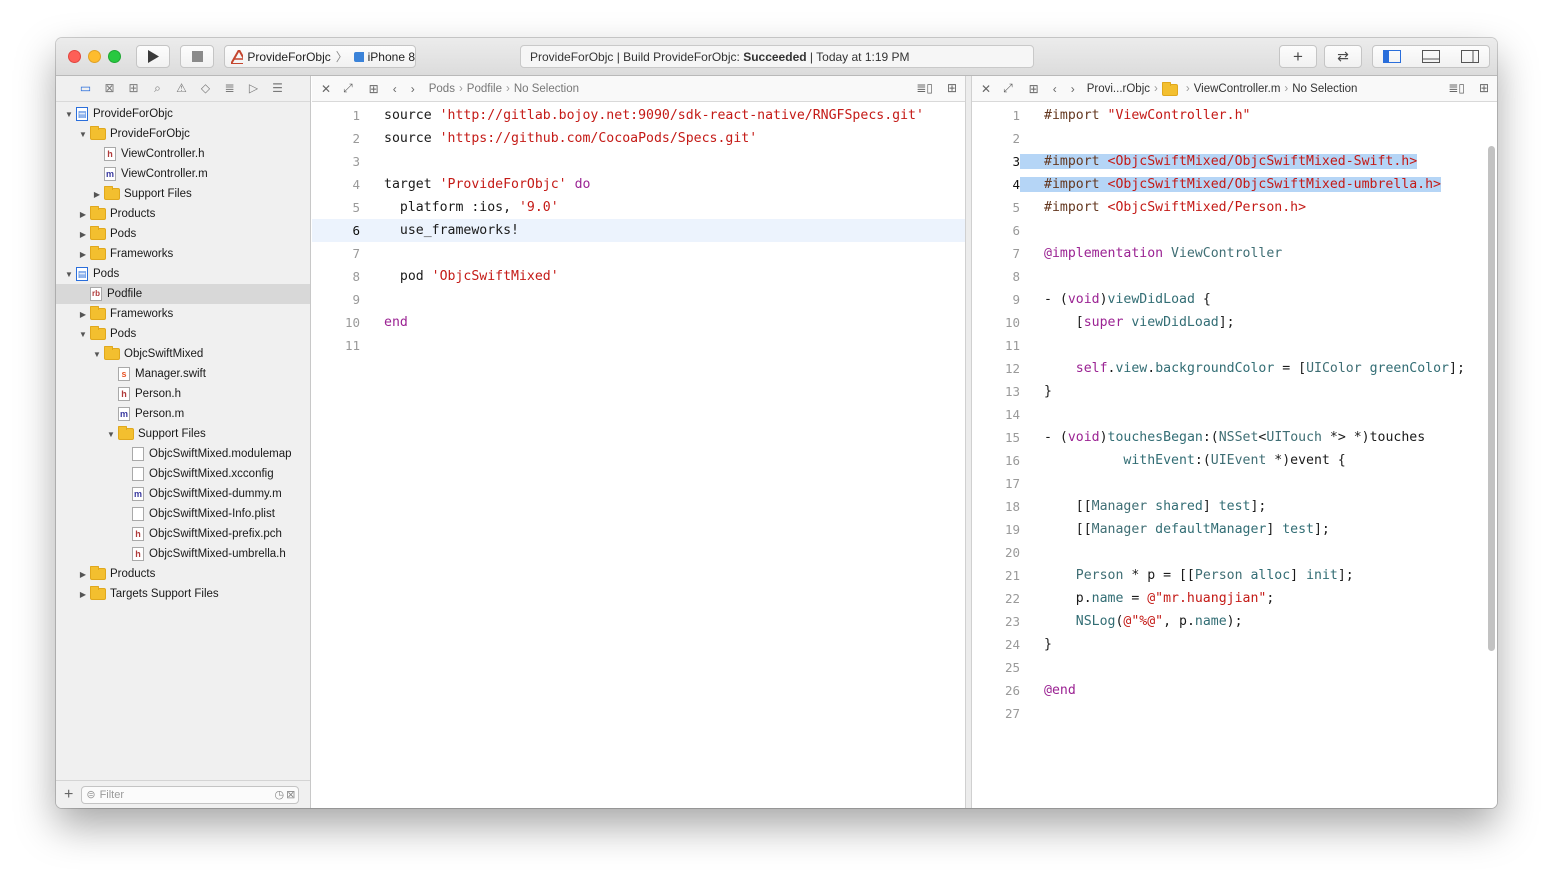 This screenshot has width=1553, height=882. I want to click on code-line: 1 #import "ViewController.h", so click(1234, 115).